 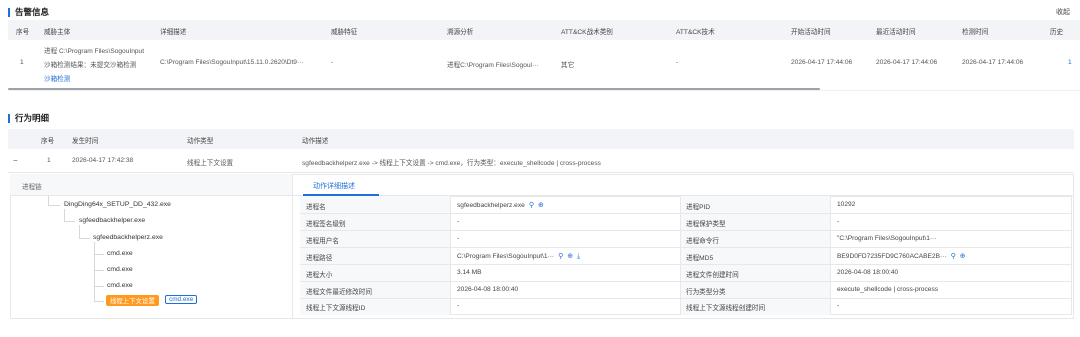 I want to click on tab-action-detail-label: 动作详细描述, so click(x=334, y=186).